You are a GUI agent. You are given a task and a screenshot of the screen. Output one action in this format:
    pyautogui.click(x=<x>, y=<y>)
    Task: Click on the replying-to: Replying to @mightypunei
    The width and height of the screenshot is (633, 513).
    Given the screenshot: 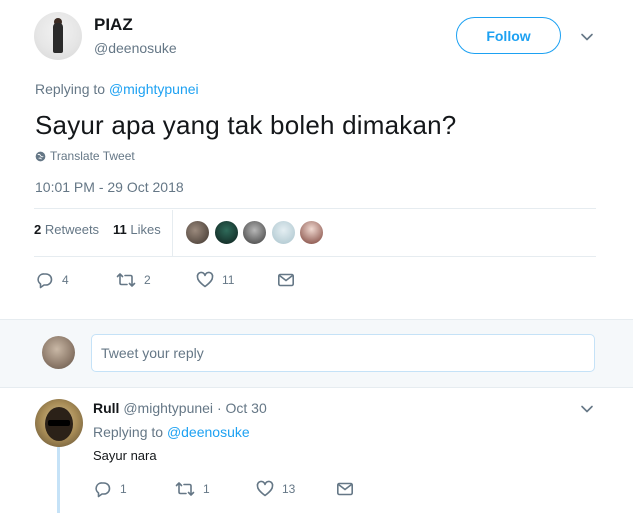 What is the action you would take?
    pyautogui.click(x=117, y=89)
    